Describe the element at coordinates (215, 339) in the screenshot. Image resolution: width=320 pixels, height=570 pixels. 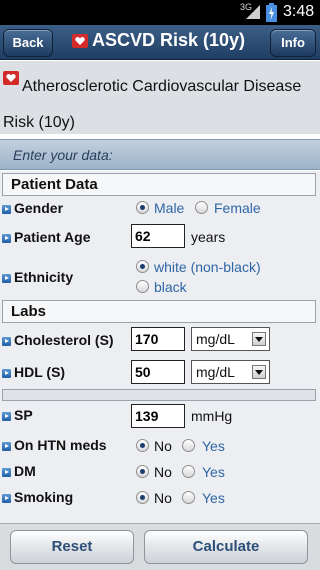
I see `cholesterol-unit-value: mg/dL` at that location.